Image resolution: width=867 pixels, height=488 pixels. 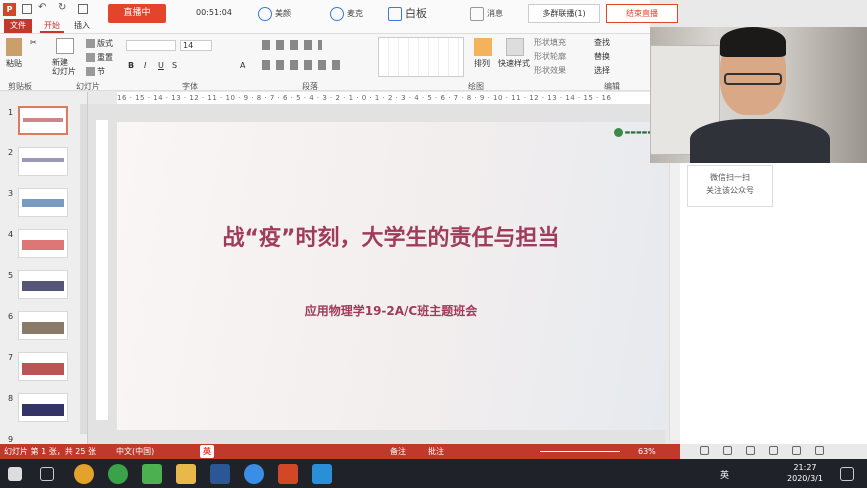 I want to click on live-timer: 00:51:04, so click(x=214, y=12).